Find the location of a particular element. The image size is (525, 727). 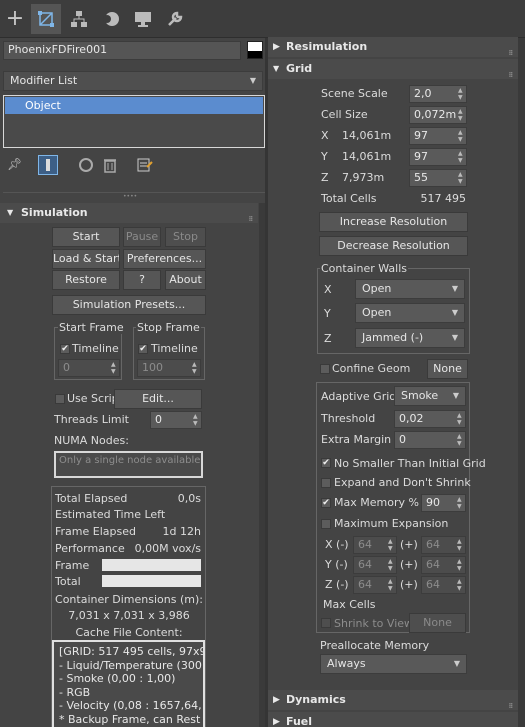

restore-button: Restore is located at coordinates (86, 280).